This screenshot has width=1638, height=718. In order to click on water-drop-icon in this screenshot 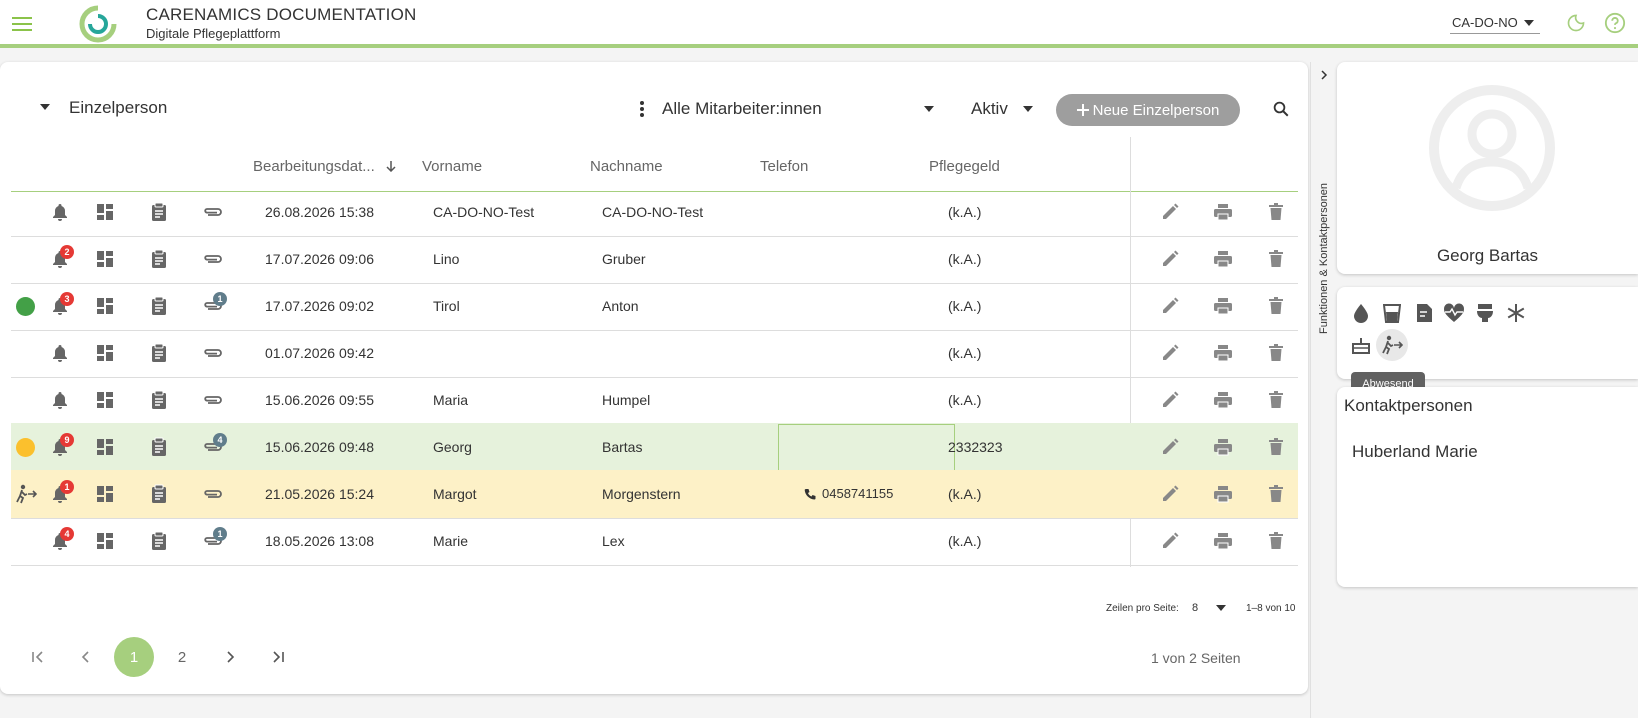, I will do `click(1361, 313)`.